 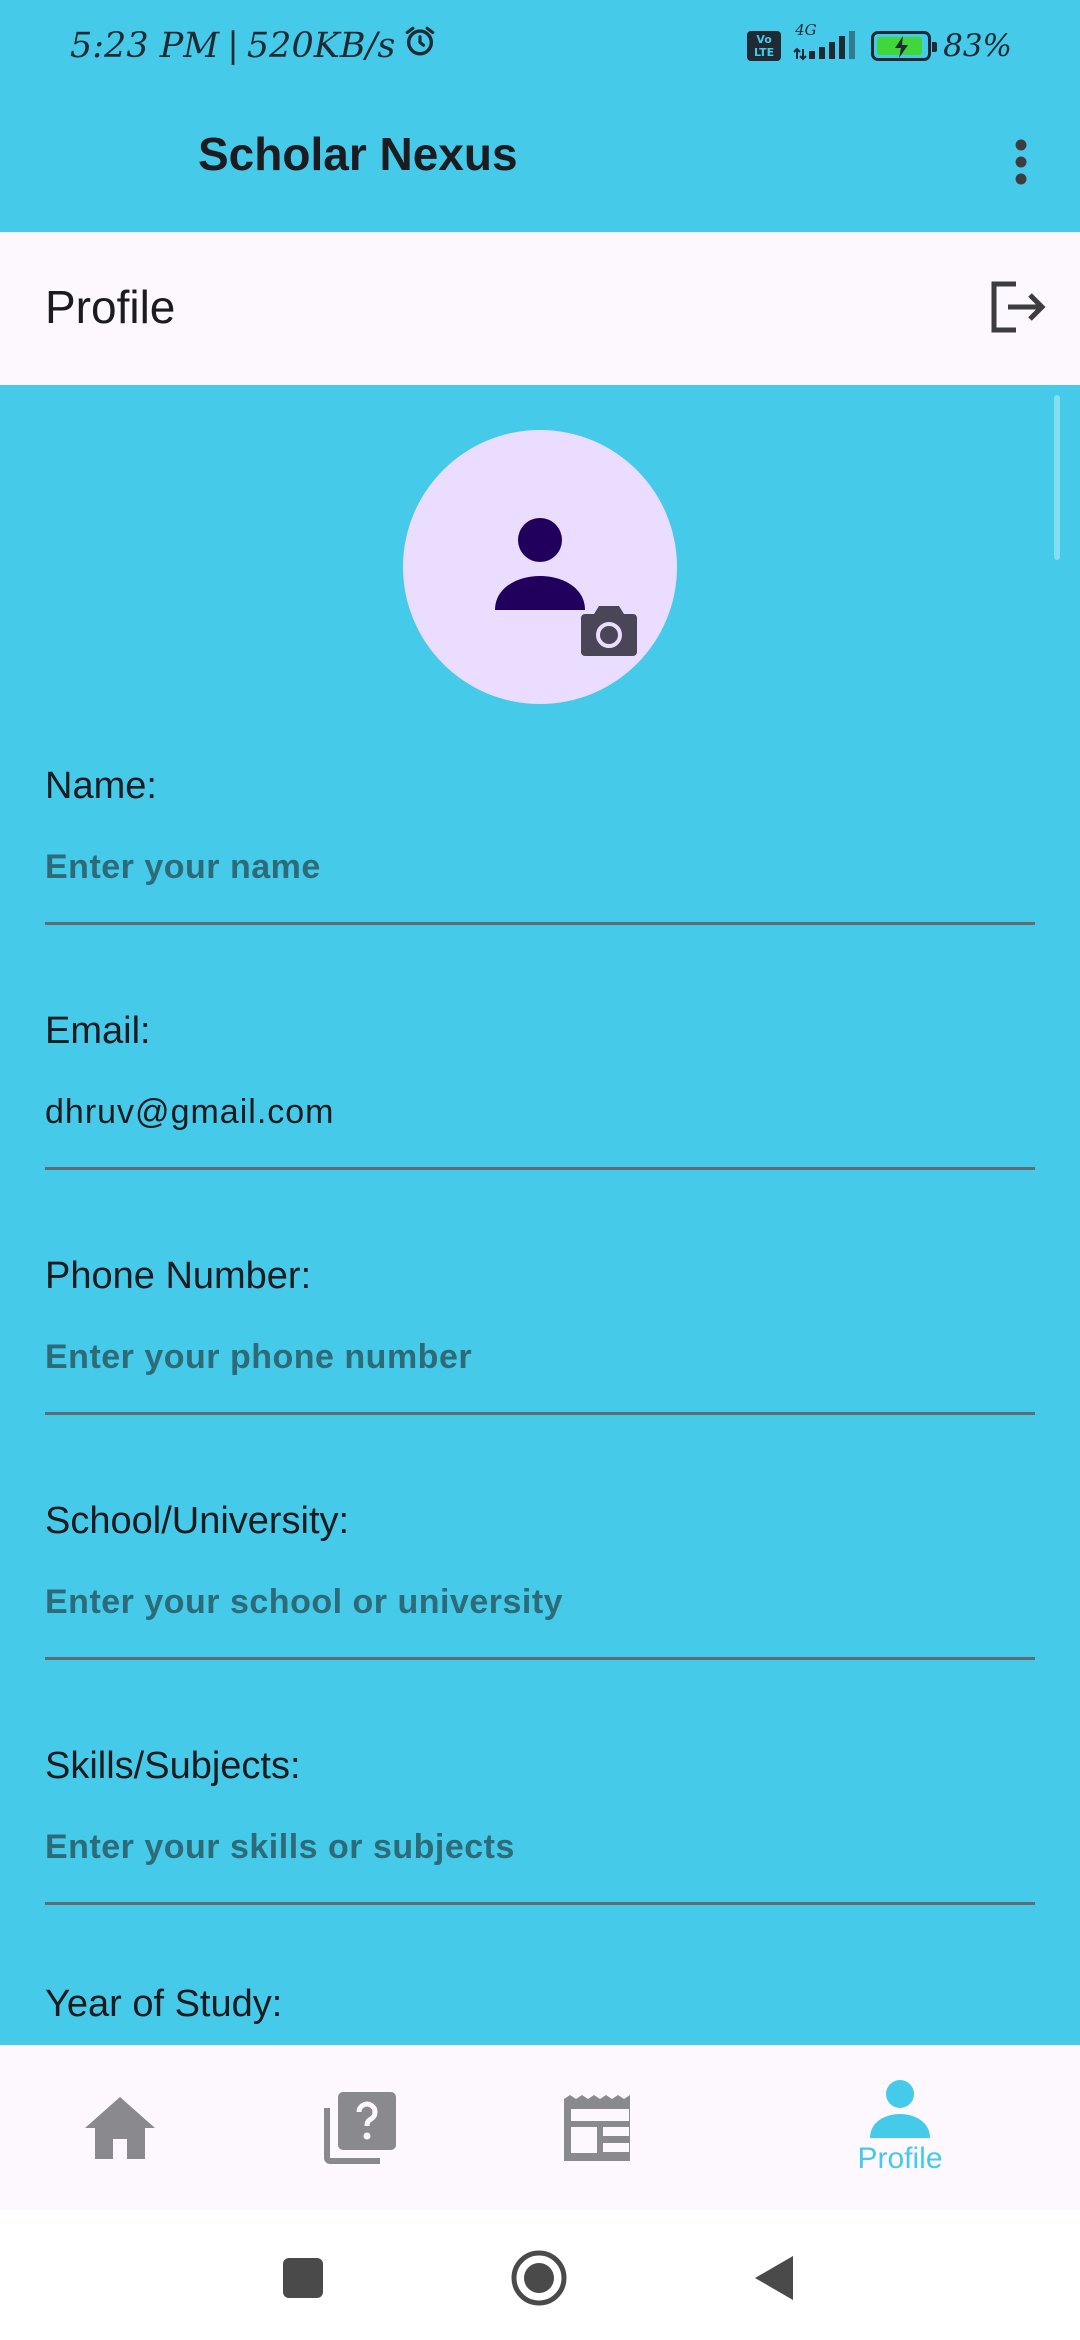 What do you see at coordinates (110, 307) in the screenshot?
I see `page-title: Profile` at bounding box center [110, 307].